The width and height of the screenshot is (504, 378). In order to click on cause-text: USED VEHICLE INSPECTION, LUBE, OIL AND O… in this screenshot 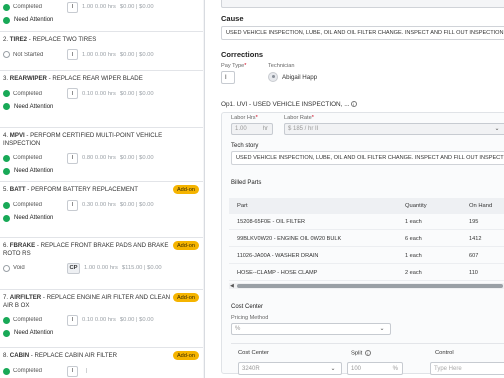, I will do `click(362, 33)`.